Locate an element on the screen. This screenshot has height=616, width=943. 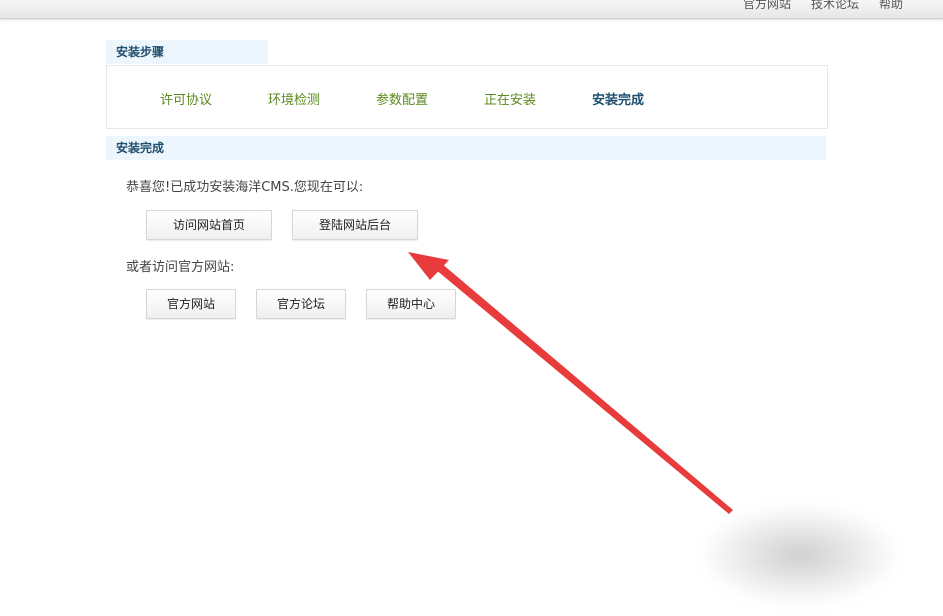
step-env-check: 环境检测 is located at coordinates (294, 100).